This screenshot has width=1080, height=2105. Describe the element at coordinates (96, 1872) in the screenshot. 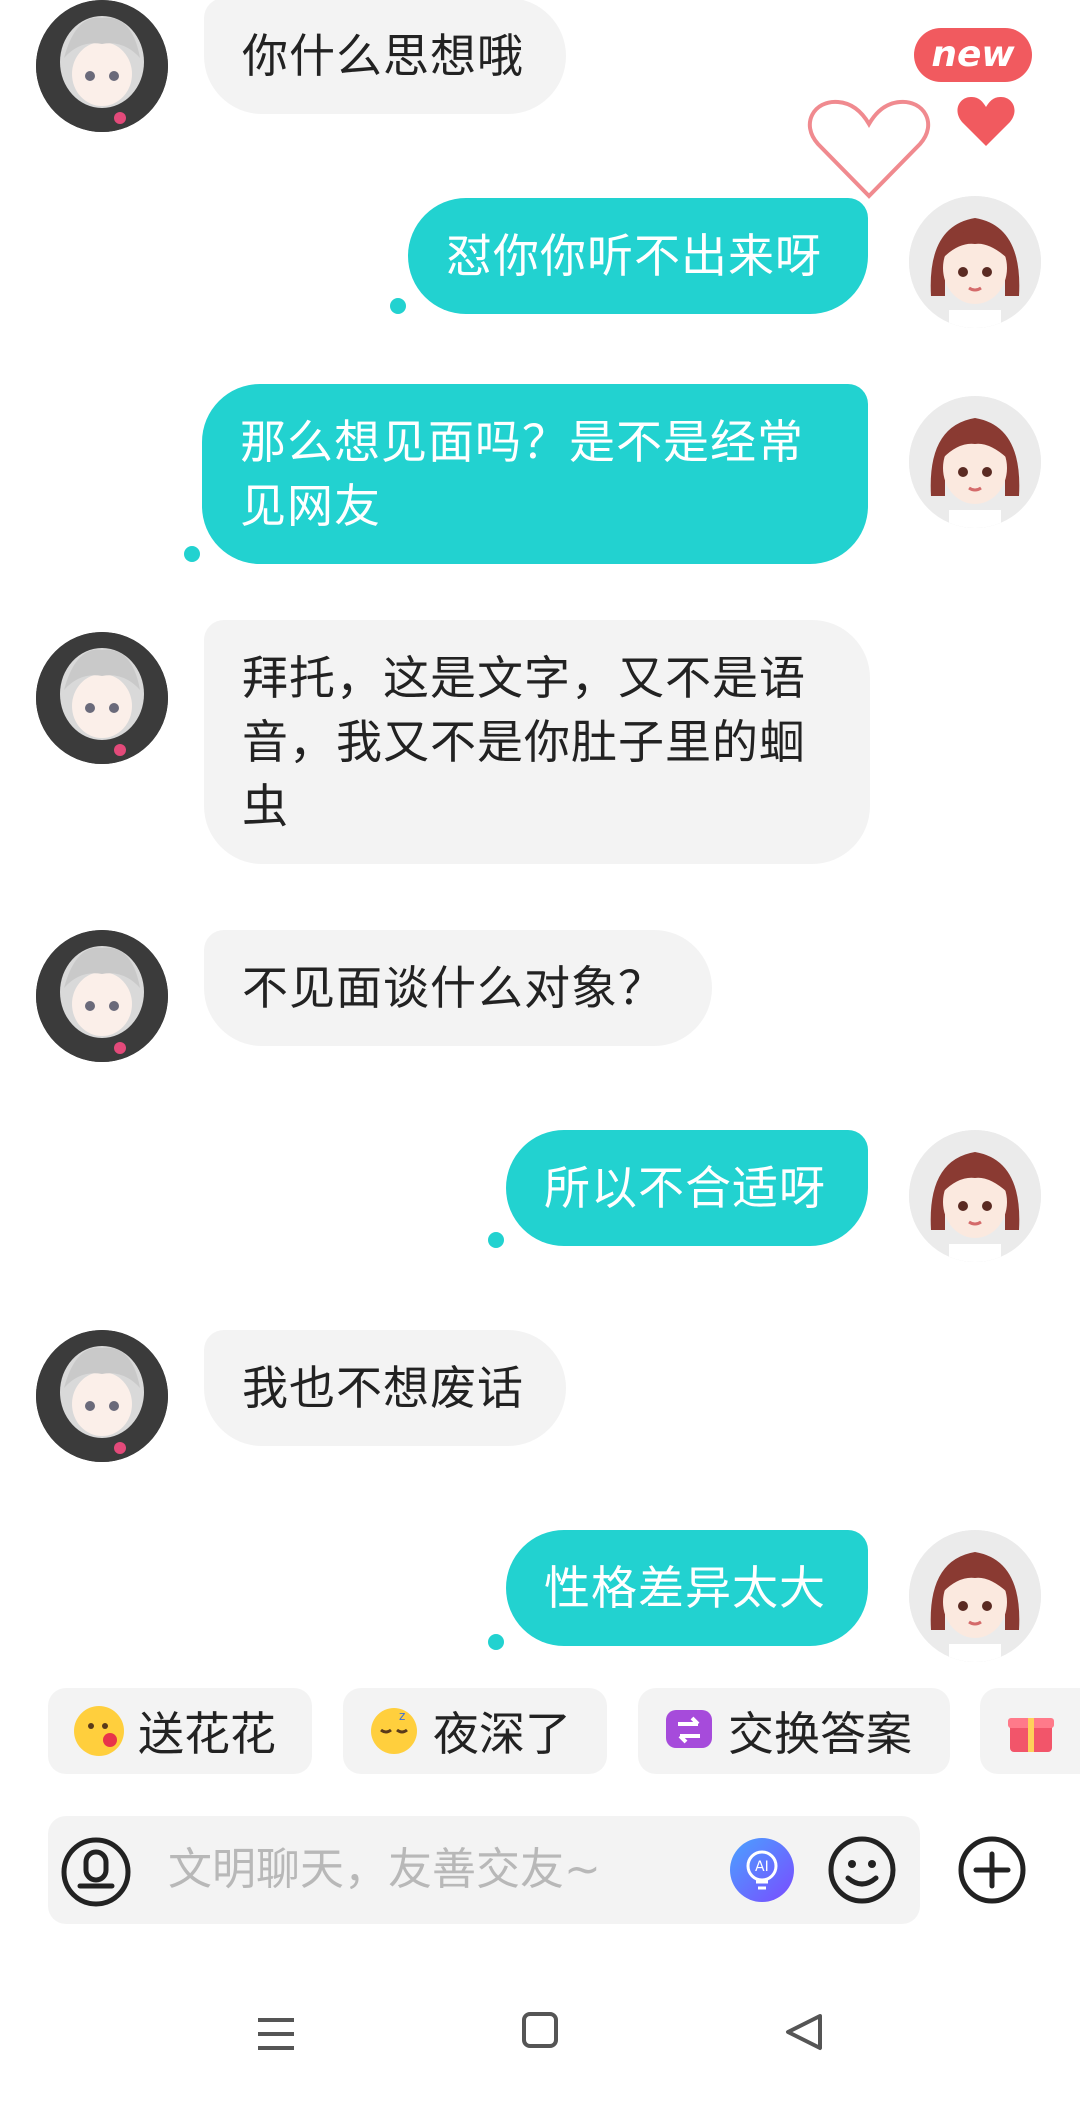

I see `voice-icon` at that location.